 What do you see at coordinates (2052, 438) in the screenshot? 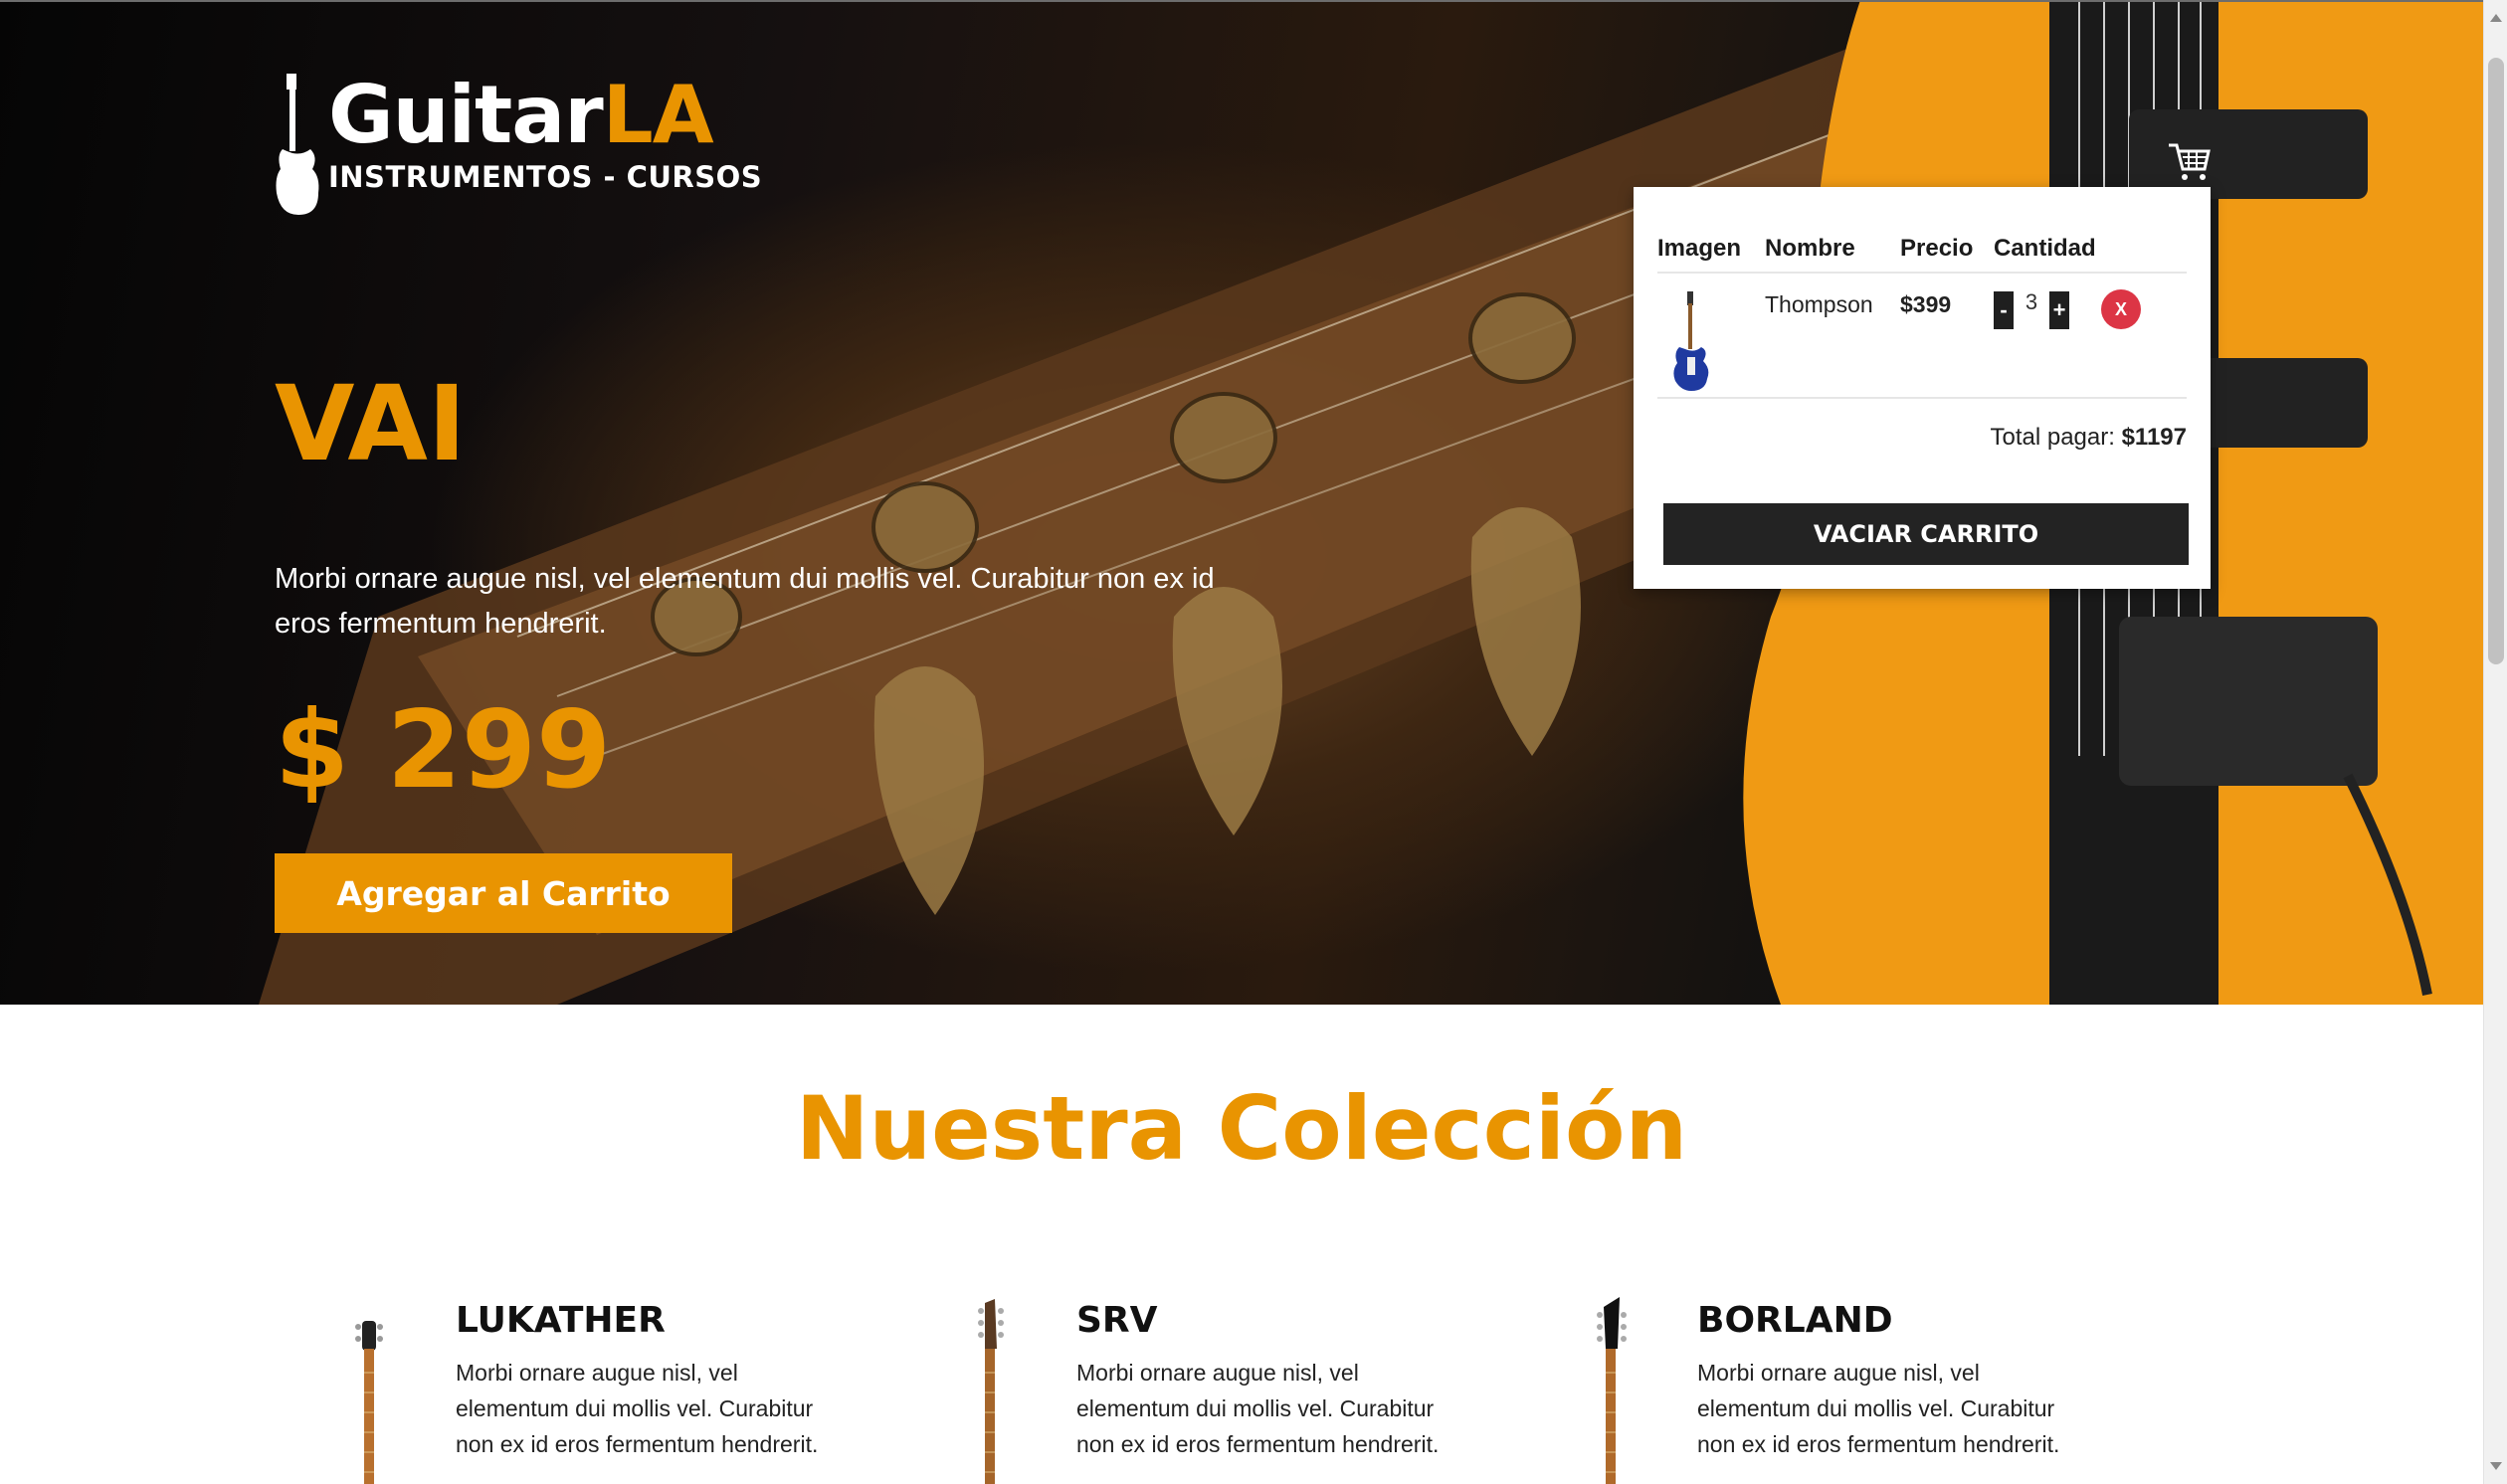
I see `cart-total-label: Total pagar:` at bounding box center [2052, 438].